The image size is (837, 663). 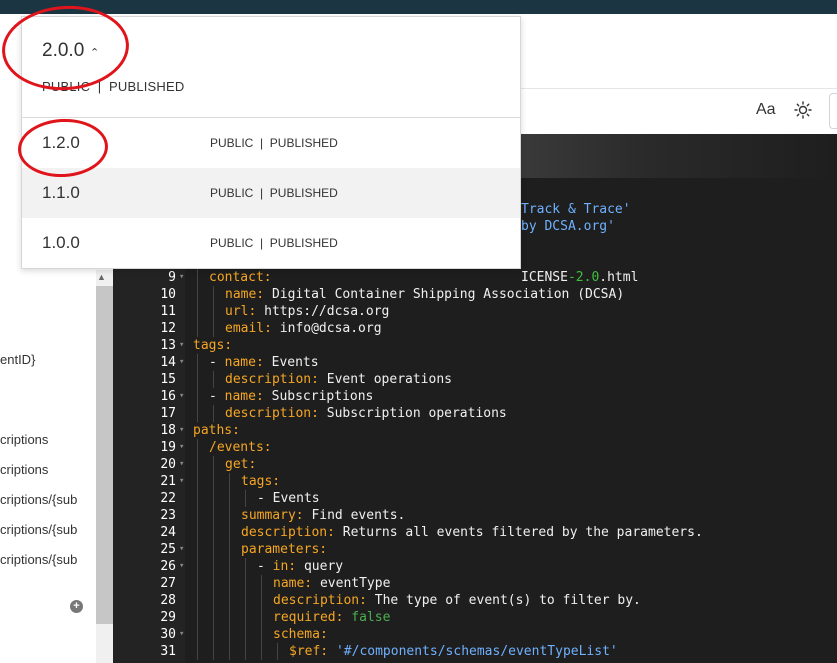 I want to click on code-line: 19 ▾/events:, so click(x=475, y=447).